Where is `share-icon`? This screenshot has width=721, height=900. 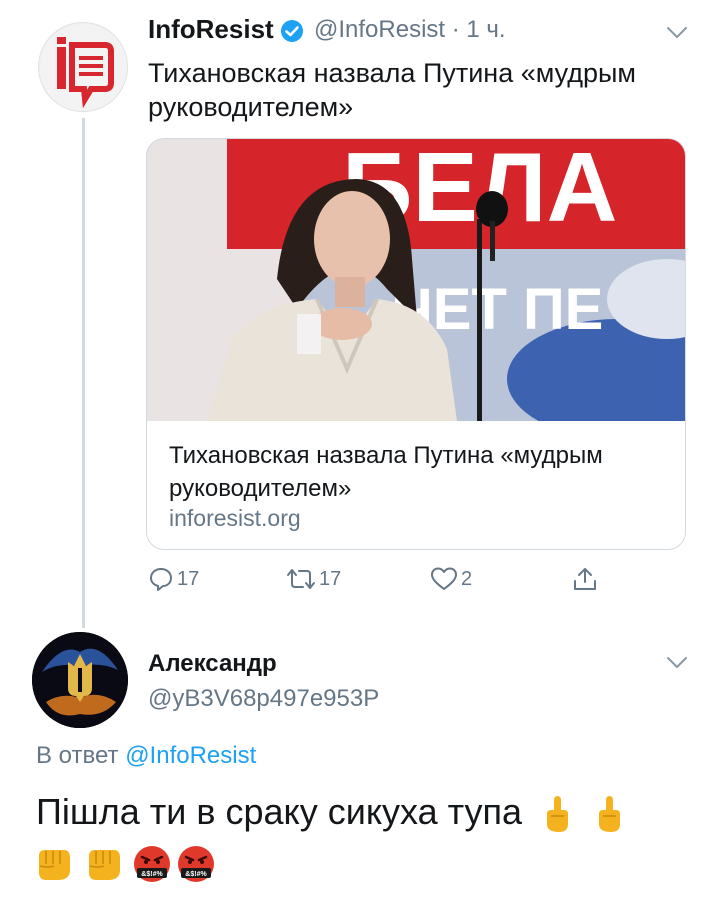
share-icon is located at coordinates (585, 579).